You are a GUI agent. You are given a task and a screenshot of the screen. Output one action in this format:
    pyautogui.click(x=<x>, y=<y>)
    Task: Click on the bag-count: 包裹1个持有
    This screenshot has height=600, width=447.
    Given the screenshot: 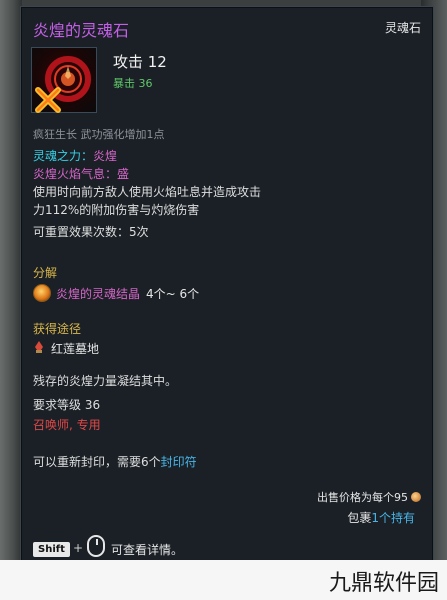 What is the action you would take?
    pyautogui.click(x=381, y=517)
    